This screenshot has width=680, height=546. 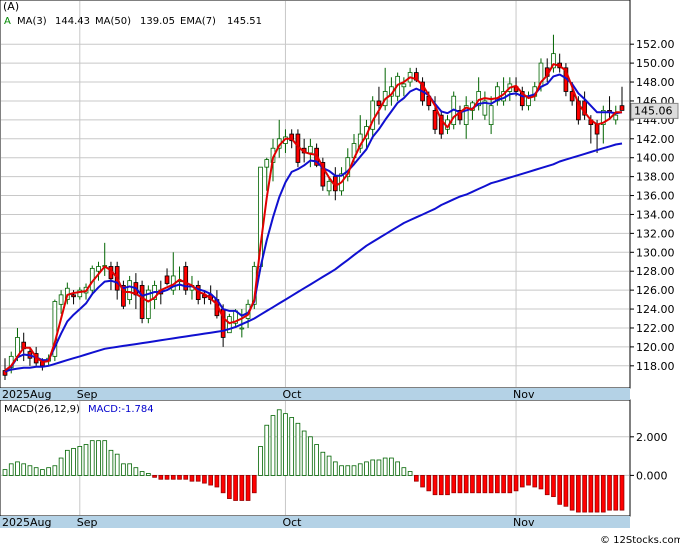 I want to click on x-axis-label: Sep, so click(x=87, y=522).